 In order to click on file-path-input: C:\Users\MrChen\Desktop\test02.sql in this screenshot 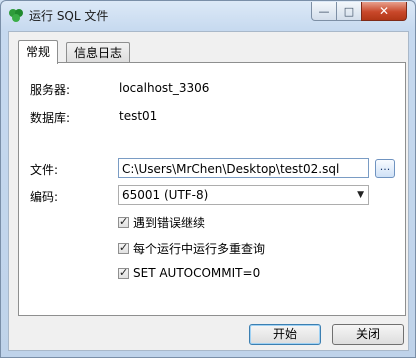, I will do `click(243, 168)`.